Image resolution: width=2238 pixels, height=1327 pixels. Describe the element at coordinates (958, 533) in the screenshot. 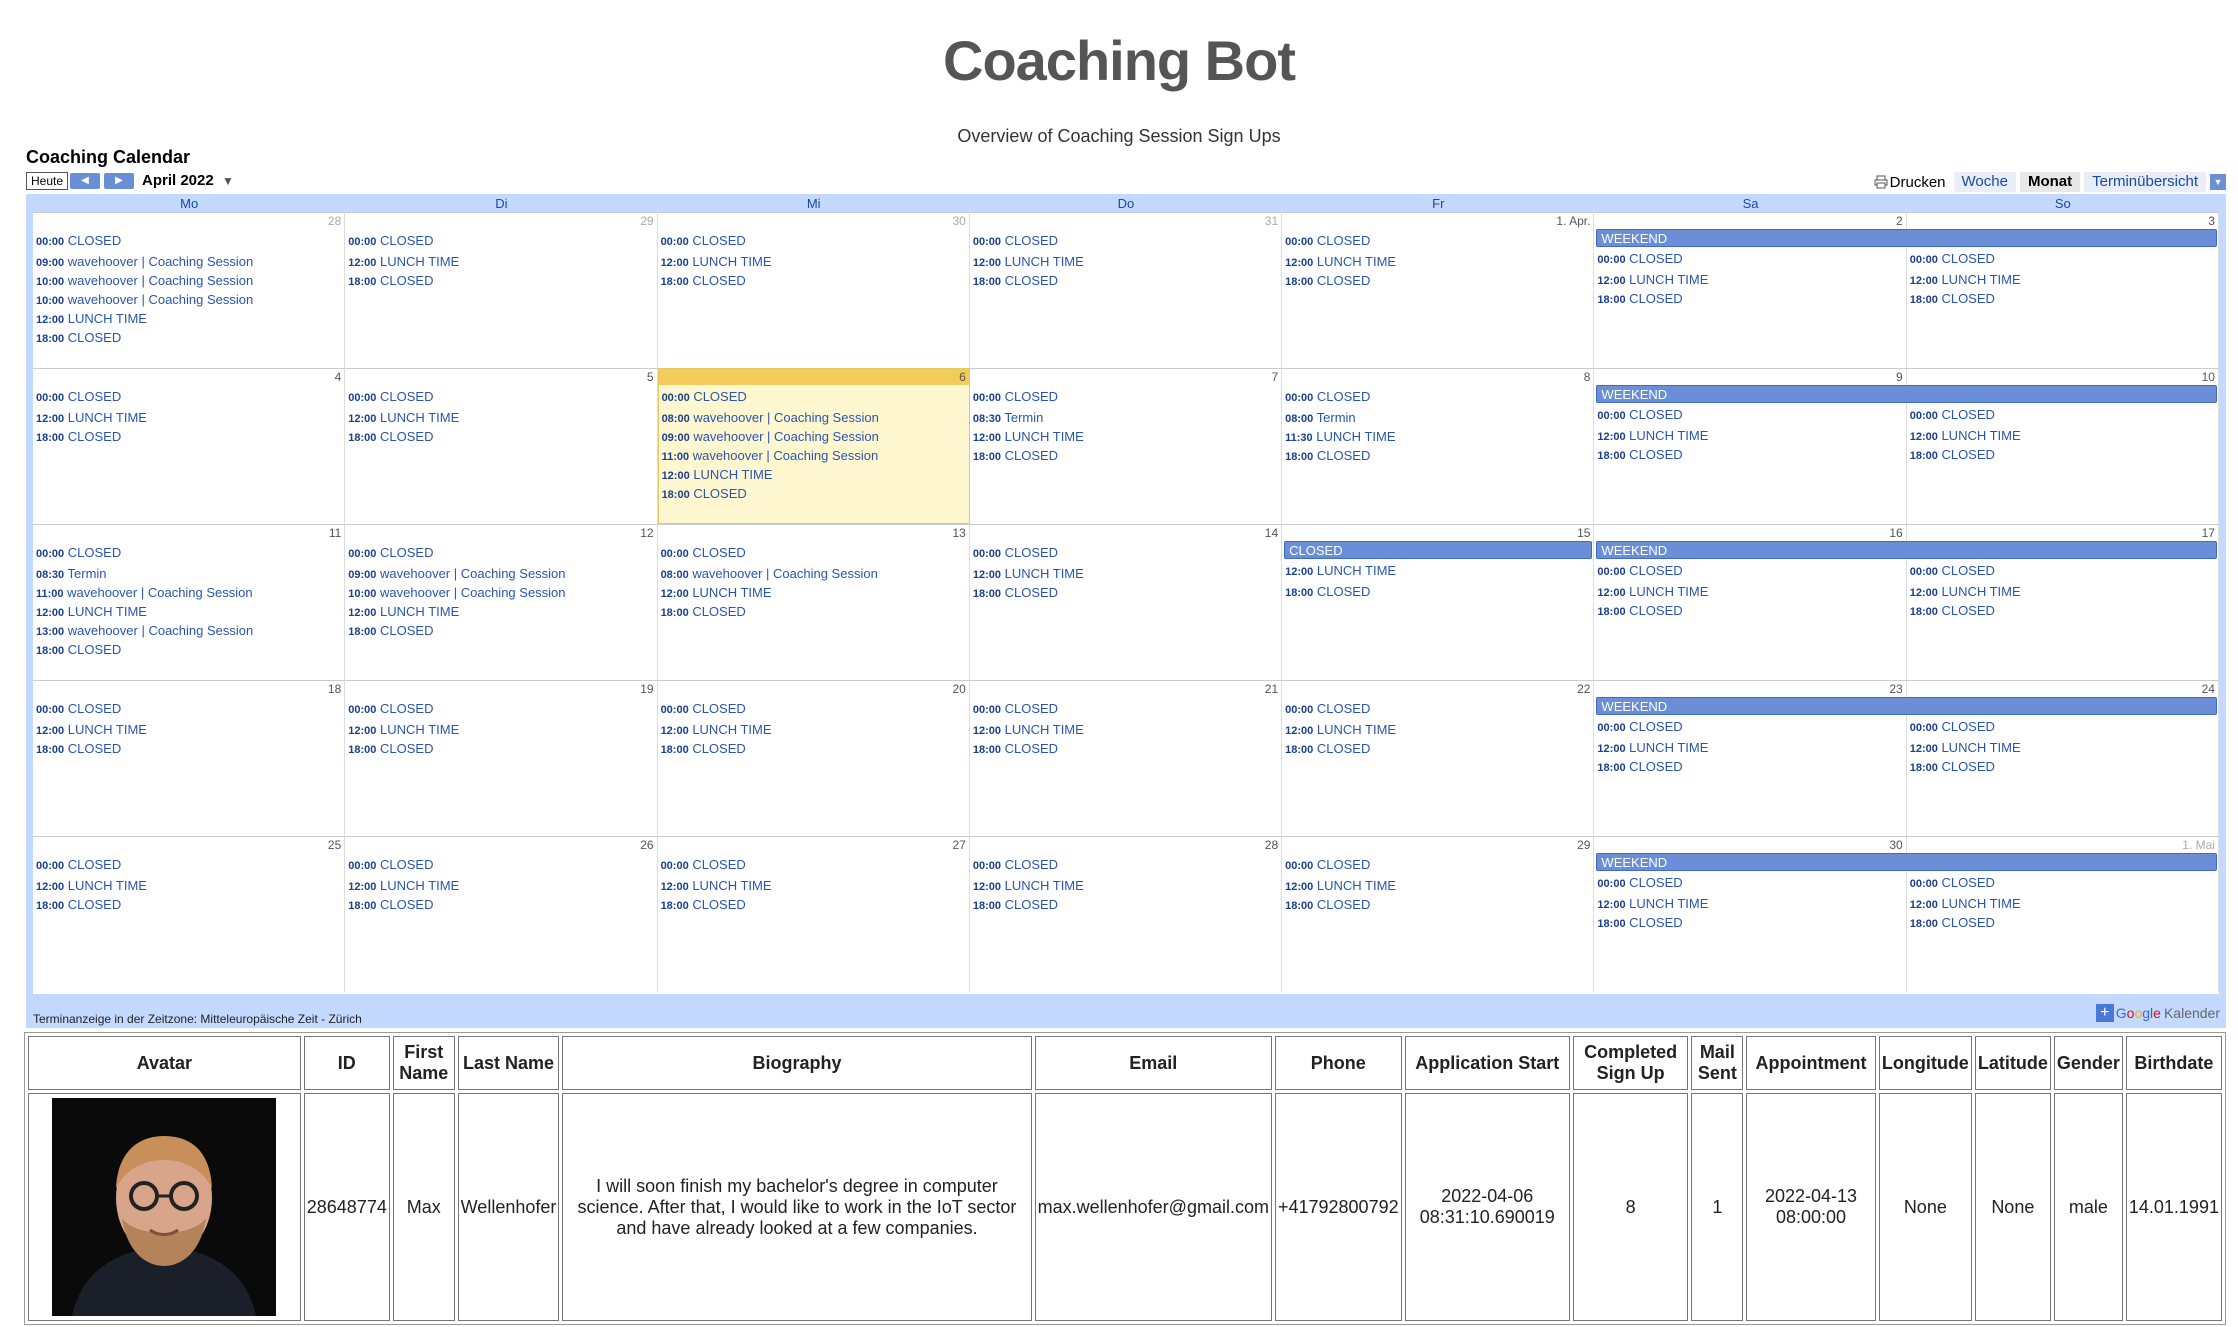

I see `date-number: 13` at that location.